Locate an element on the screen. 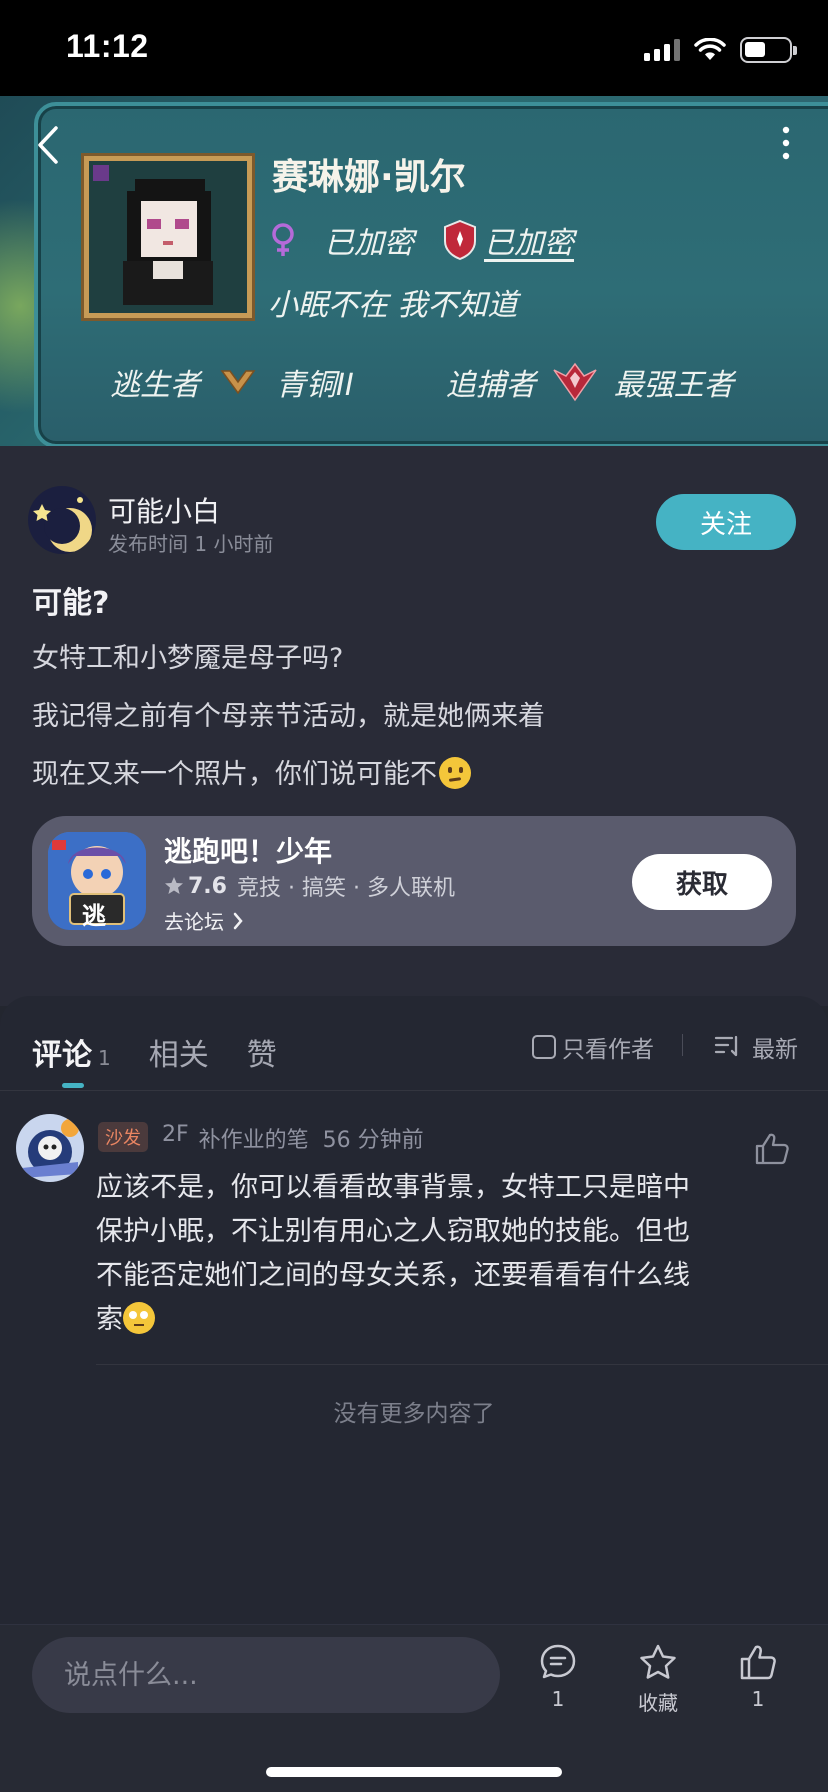 Image resolution: width=828 pixels, height=1792 pixels. no-more-content: 没有更多内容了 is located at coordinates (414, 1414).